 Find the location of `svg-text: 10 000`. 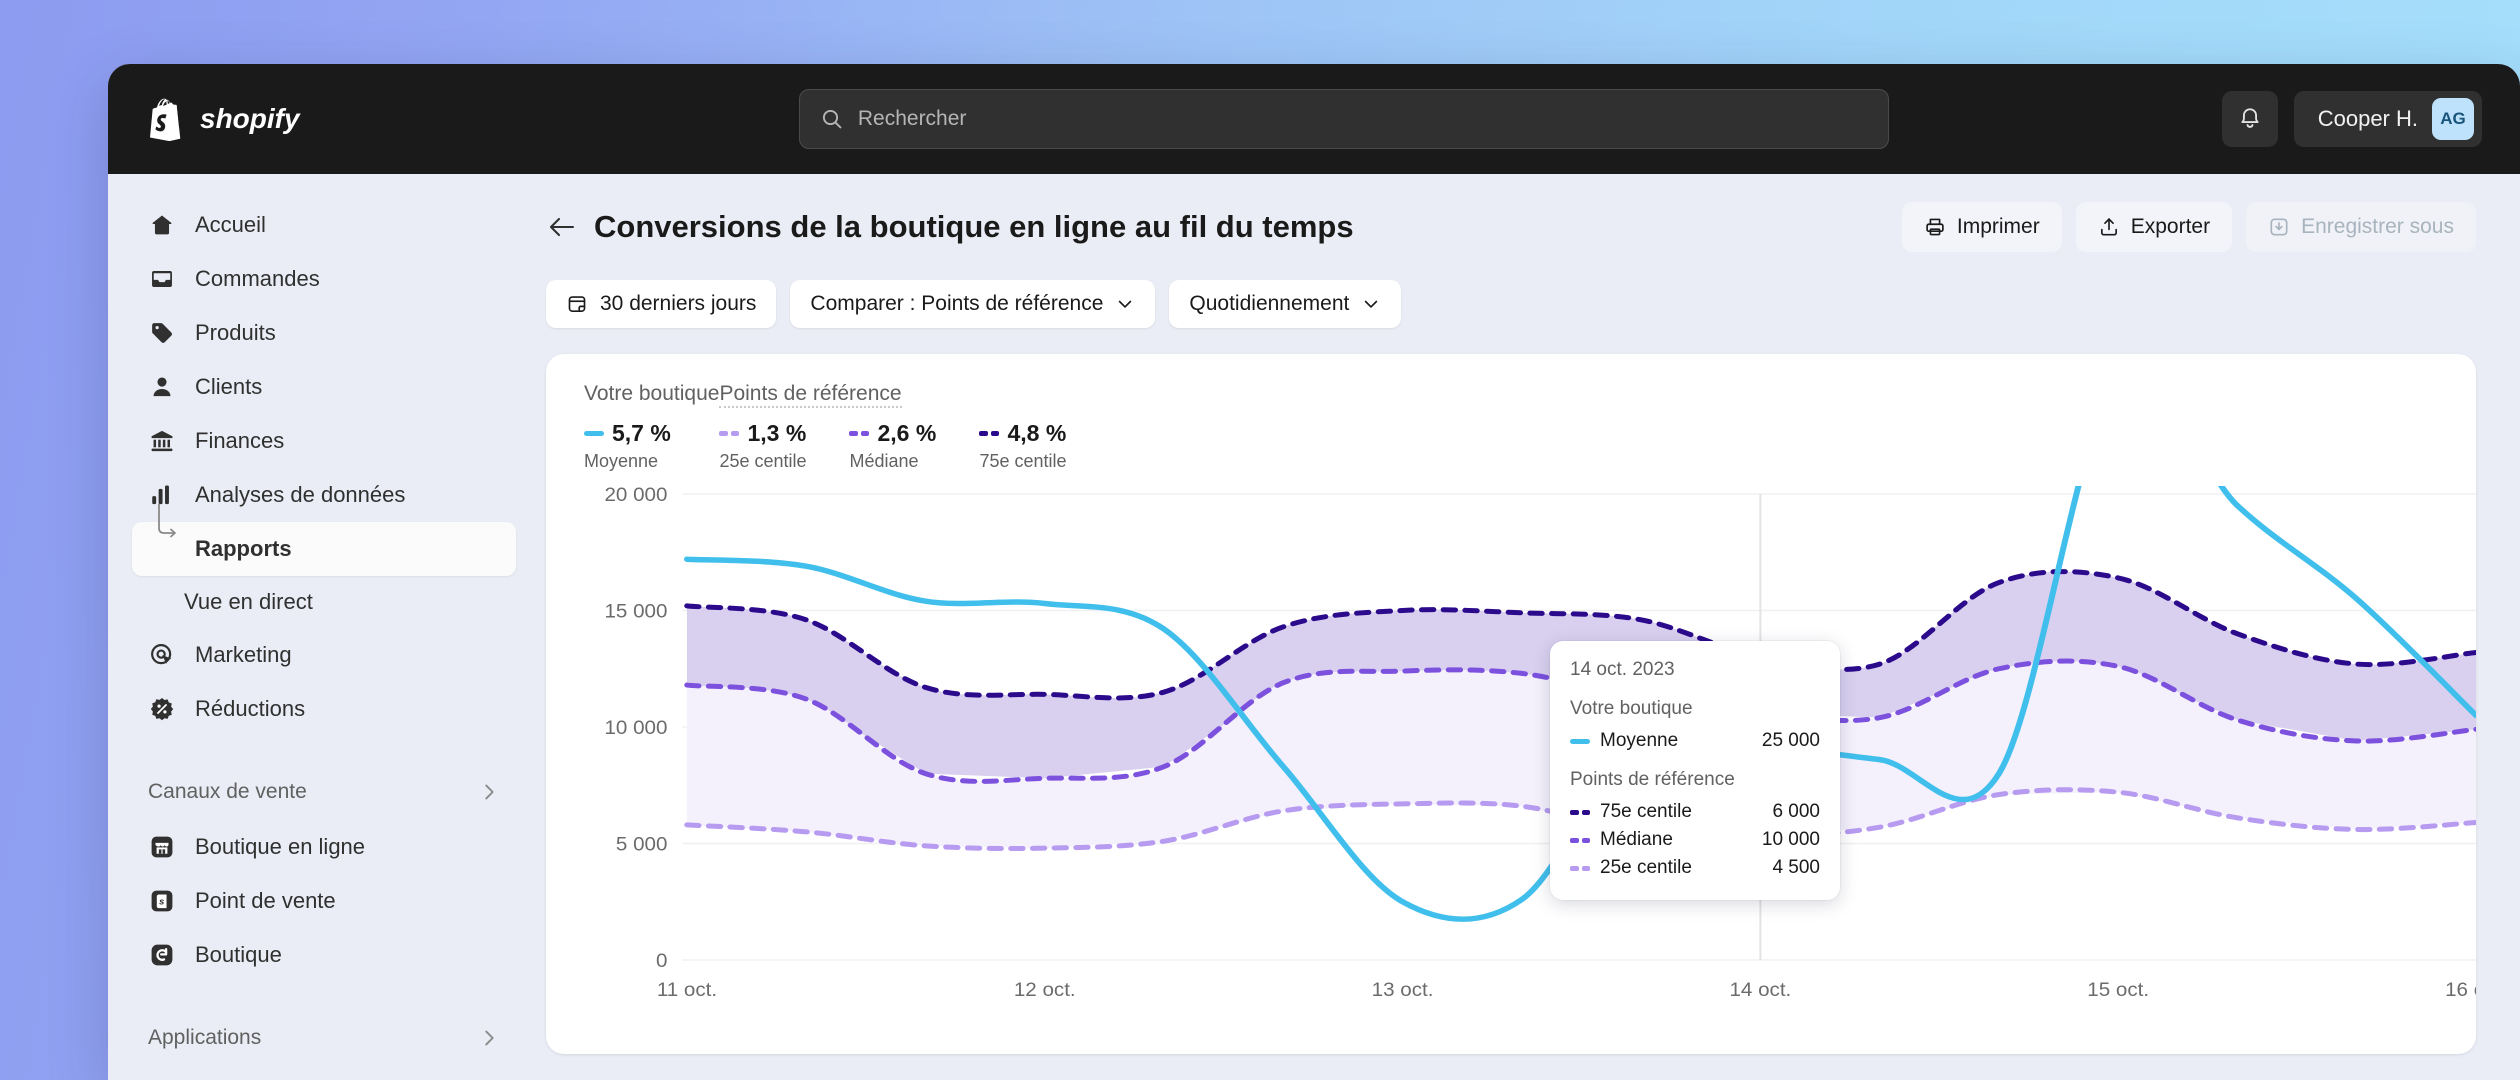

svg-text: 10 000 is located at coordinates (635, 728).